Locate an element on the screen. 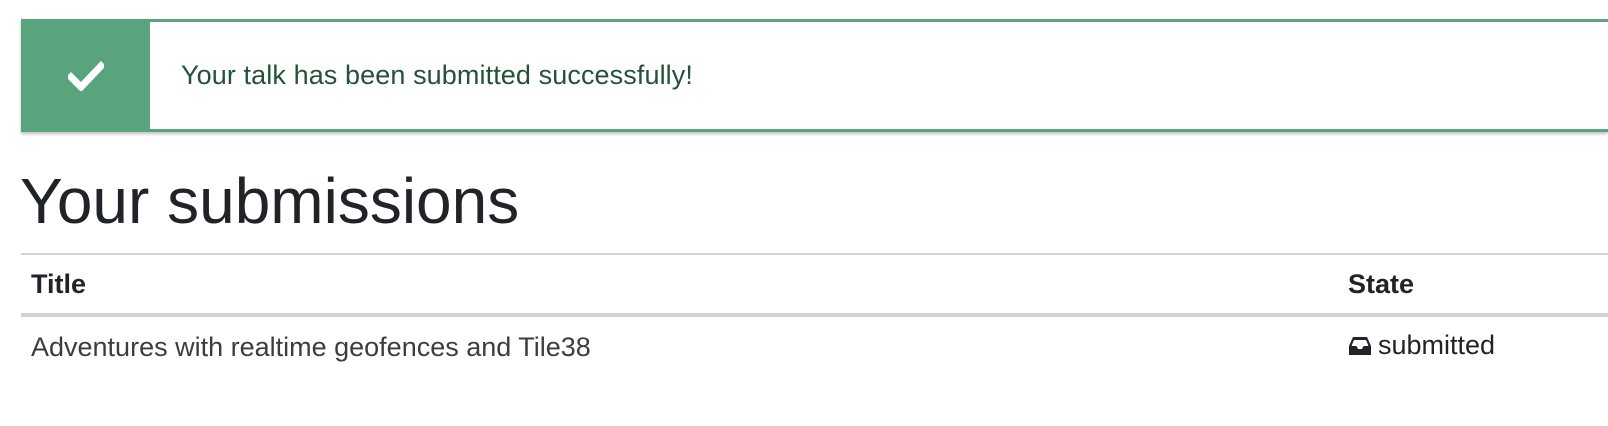  submission-state-label: submitted is located at coordinates (1437, 345).